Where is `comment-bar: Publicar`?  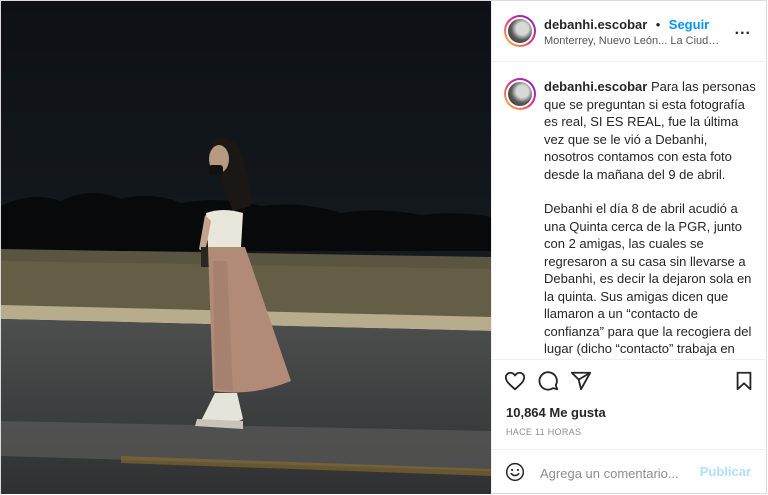 comment-bar: Publicar is located at coordinates (629, 471).